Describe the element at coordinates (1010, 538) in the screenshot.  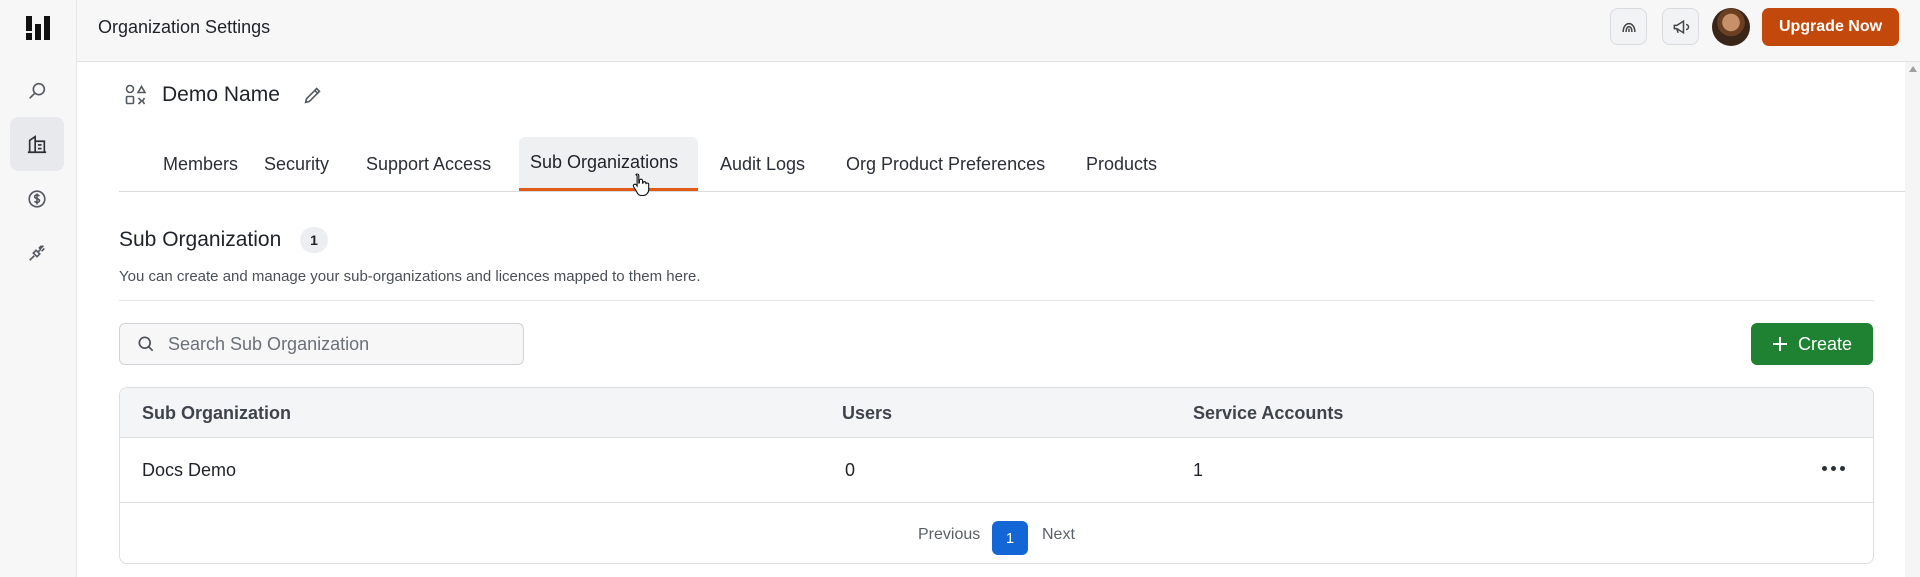
I see `pagination-page-current: 1` at that location.